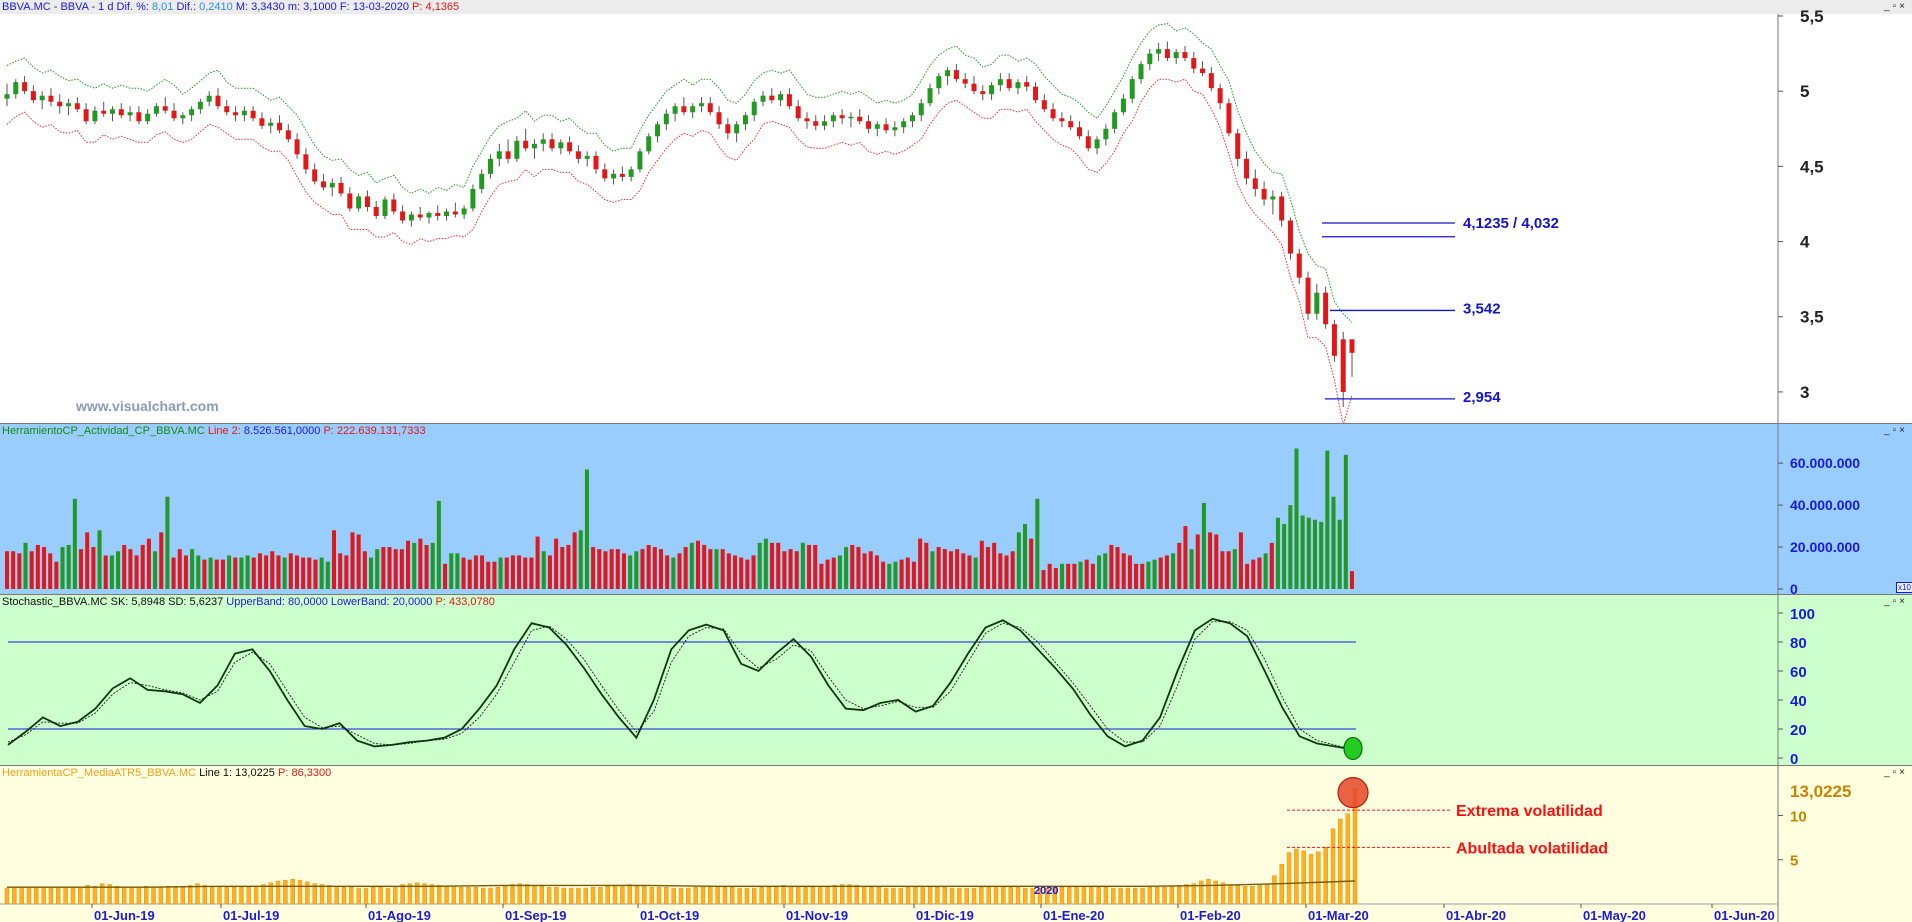 The image size is (1912, 922). Describe the element at coordinates (206, 602) in the screenshot. I see `sd-value: 5,6237` at that location.